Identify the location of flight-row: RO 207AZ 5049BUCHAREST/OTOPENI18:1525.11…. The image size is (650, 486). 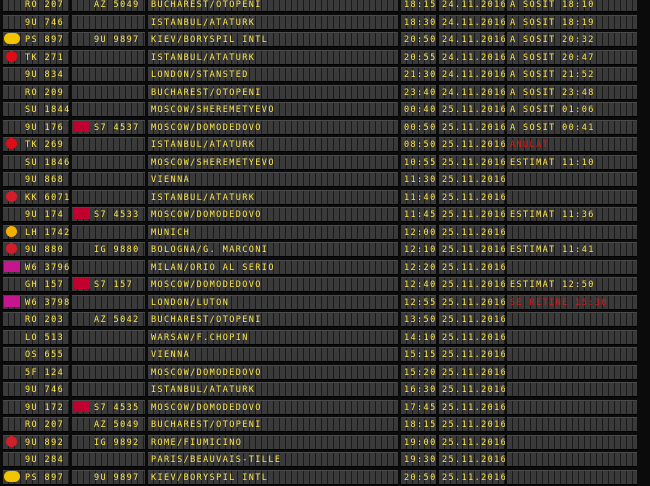
(325, 425).